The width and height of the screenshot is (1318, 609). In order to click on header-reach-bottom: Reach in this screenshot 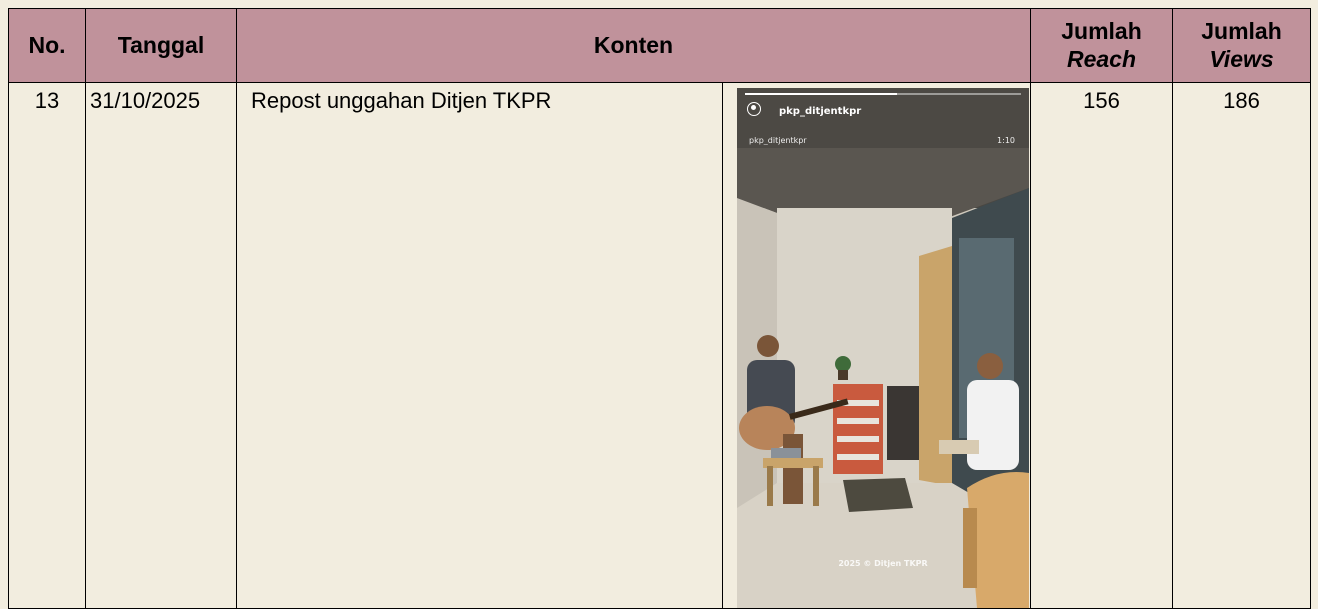, I will do `click(1101, 58)`.